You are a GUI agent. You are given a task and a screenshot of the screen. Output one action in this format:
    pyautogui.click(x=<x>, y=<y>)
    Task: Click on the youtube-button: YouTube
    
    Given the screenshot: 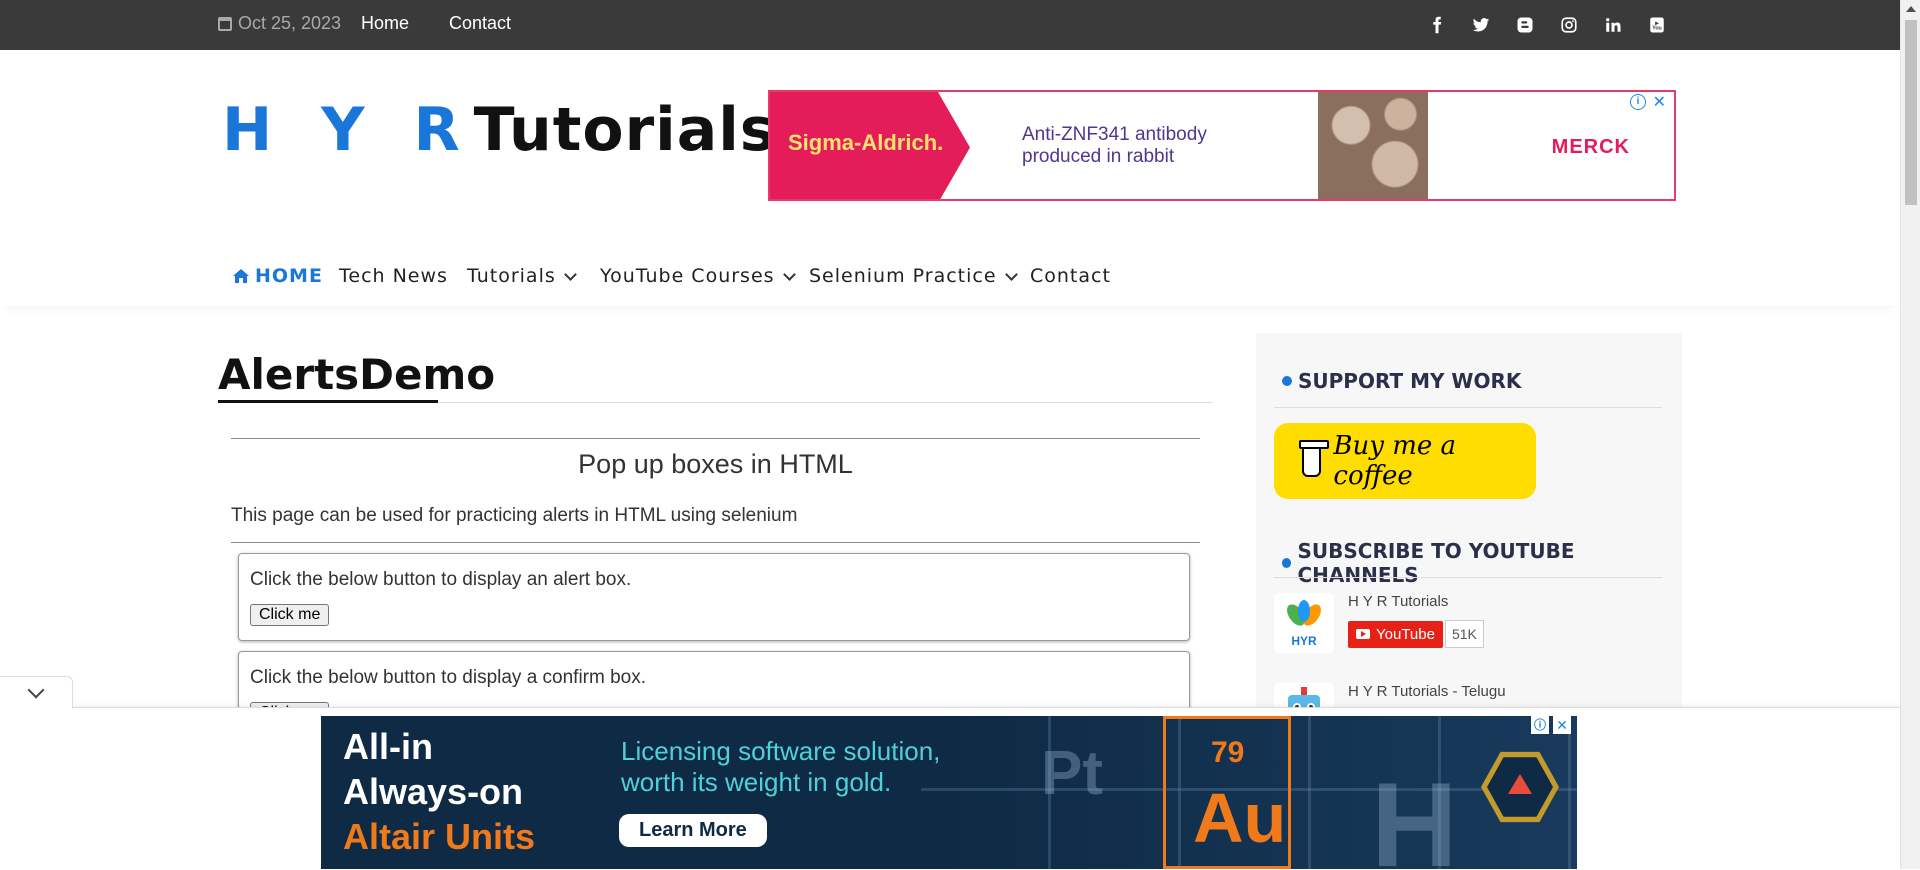 What is the action you would take?
    pyautogui.click(x=1395, y=634)
    